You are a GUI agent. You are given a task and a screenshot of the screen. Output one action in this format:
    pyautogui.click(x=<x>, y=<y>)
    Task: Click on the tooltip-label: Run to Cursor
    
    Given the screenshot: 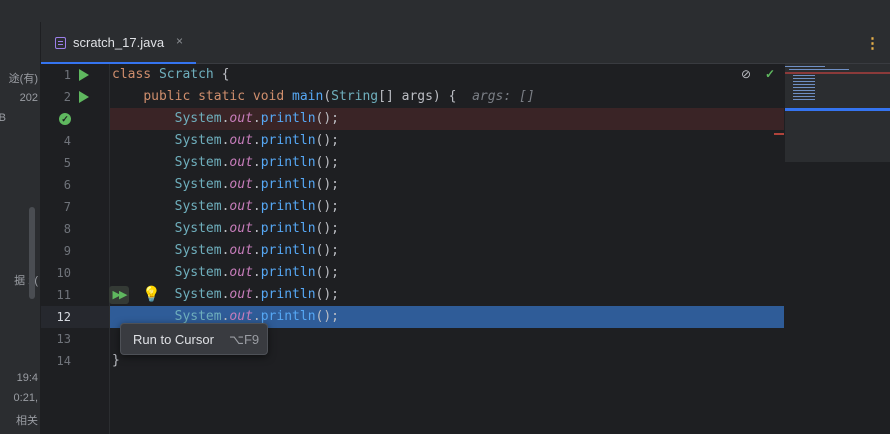 What is the action you would take?
    pyautogui.click(x=173, y=339)
    